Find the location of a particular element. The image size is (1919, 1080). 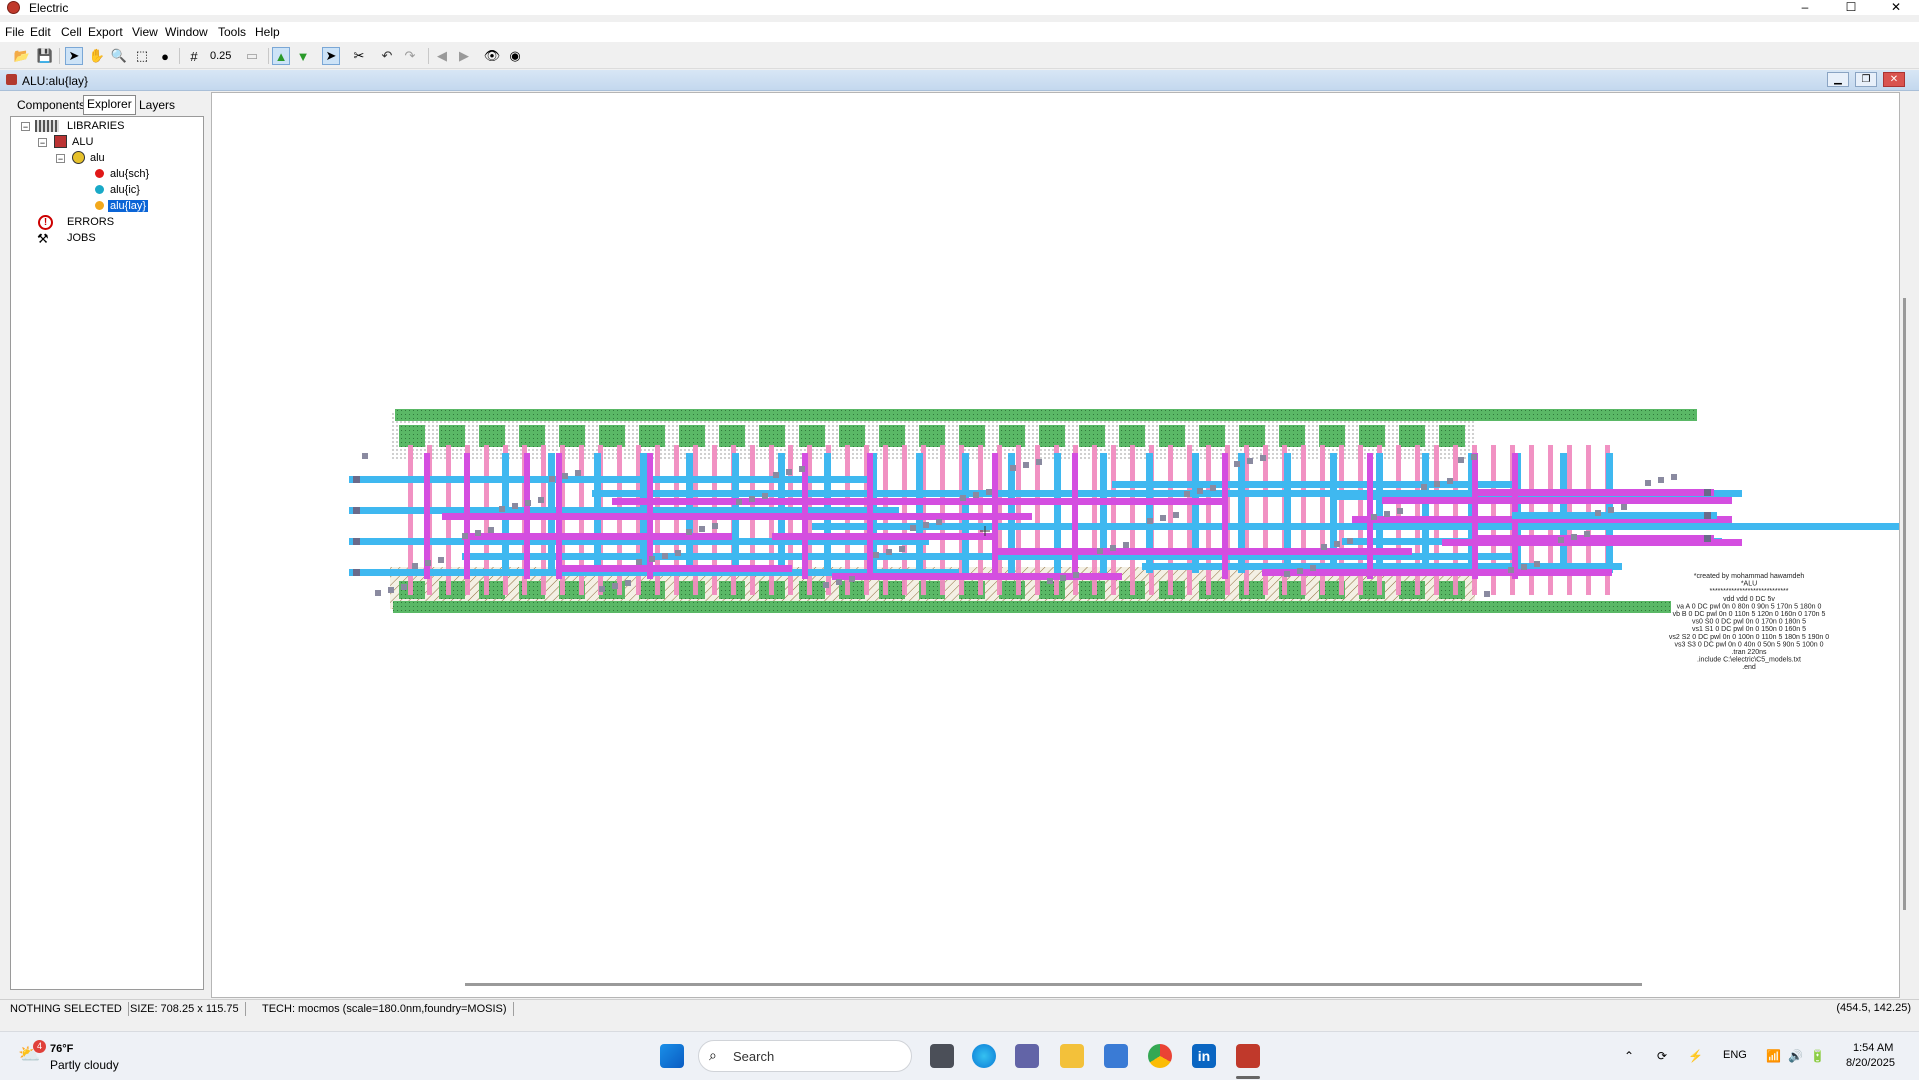

tree-libraries: LIBRARIES is located at coordinates (95, 126).